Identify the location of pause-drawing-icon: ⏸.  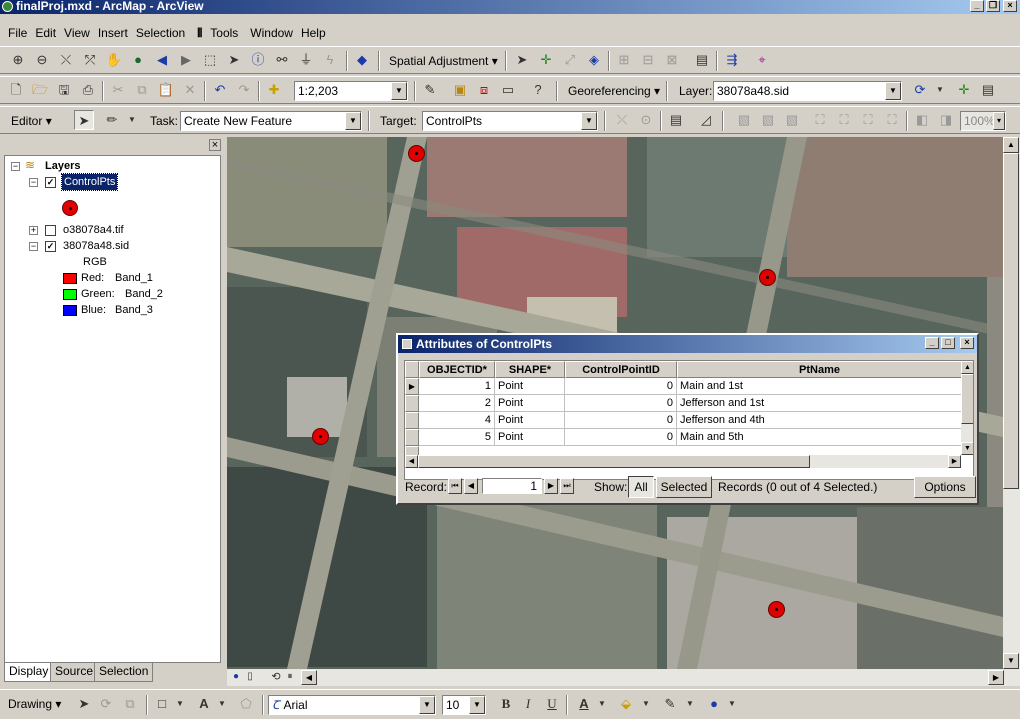
(290, 677).